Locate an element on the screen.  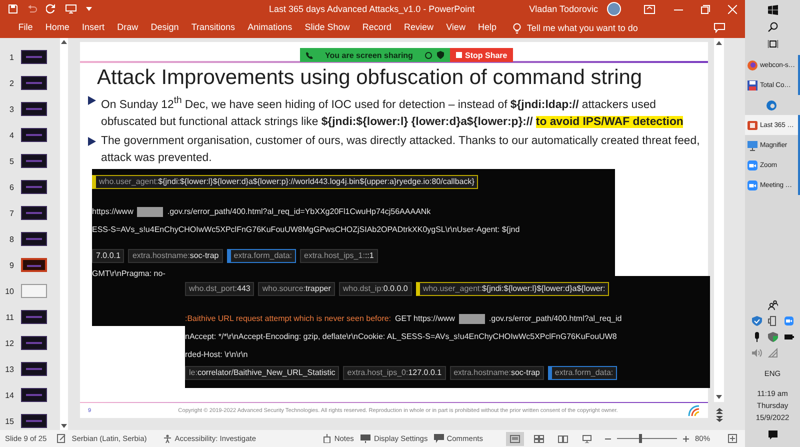
present-icon is located at coordinates (71, 9).